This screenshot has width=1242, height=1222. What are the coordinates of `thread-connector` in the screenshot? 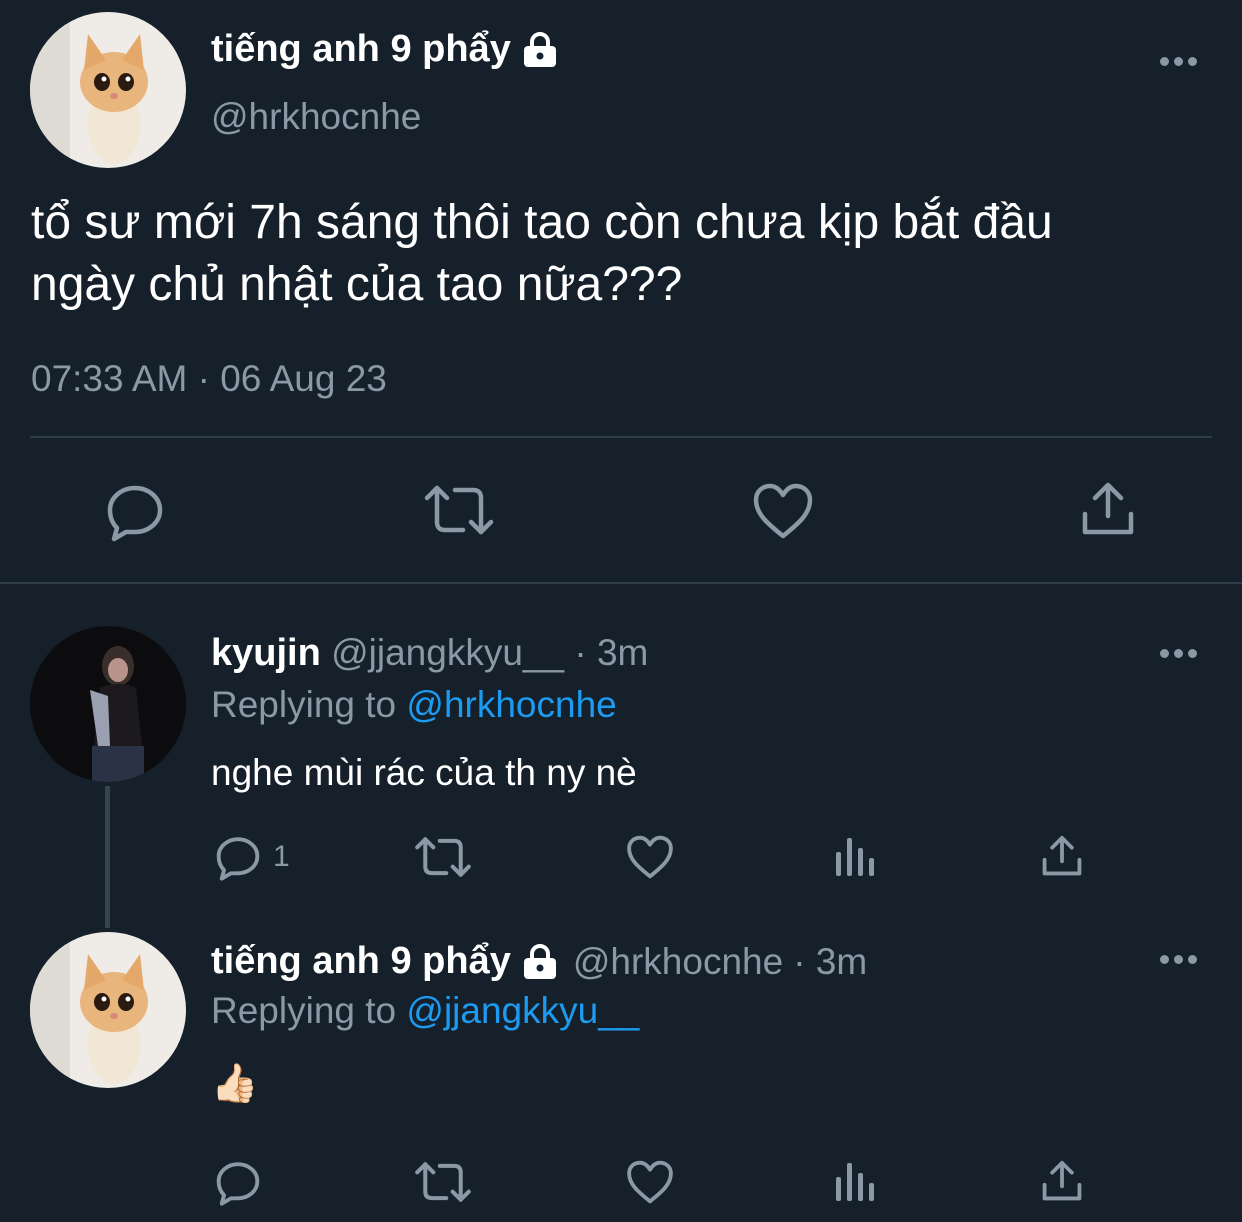 It's located at (107, 857).